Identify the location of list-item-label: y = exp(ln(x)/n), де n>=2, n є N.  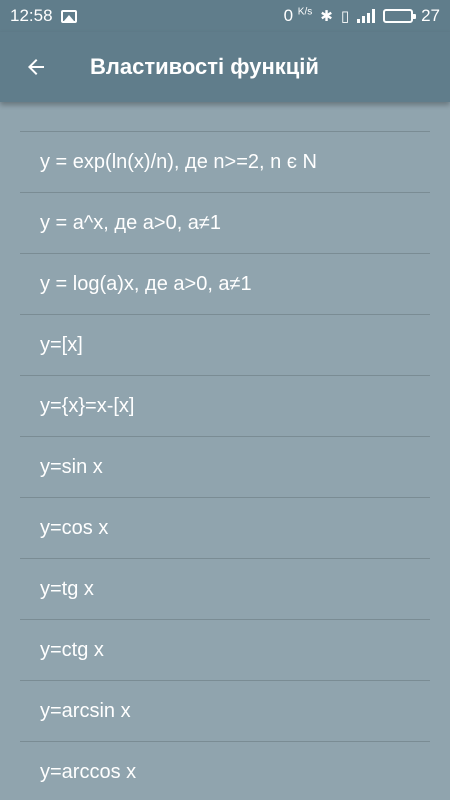
(178, 161).